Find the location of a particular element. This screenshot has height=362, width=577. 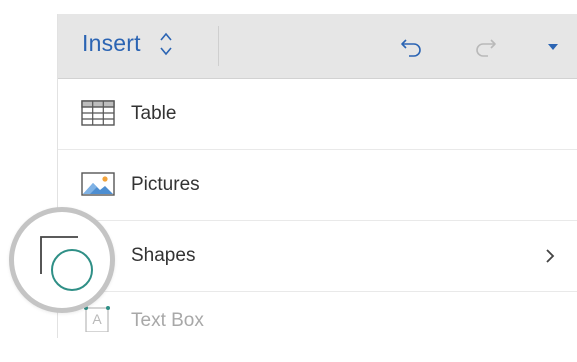

shapes-magnifier is located at coordinates (62, 260).